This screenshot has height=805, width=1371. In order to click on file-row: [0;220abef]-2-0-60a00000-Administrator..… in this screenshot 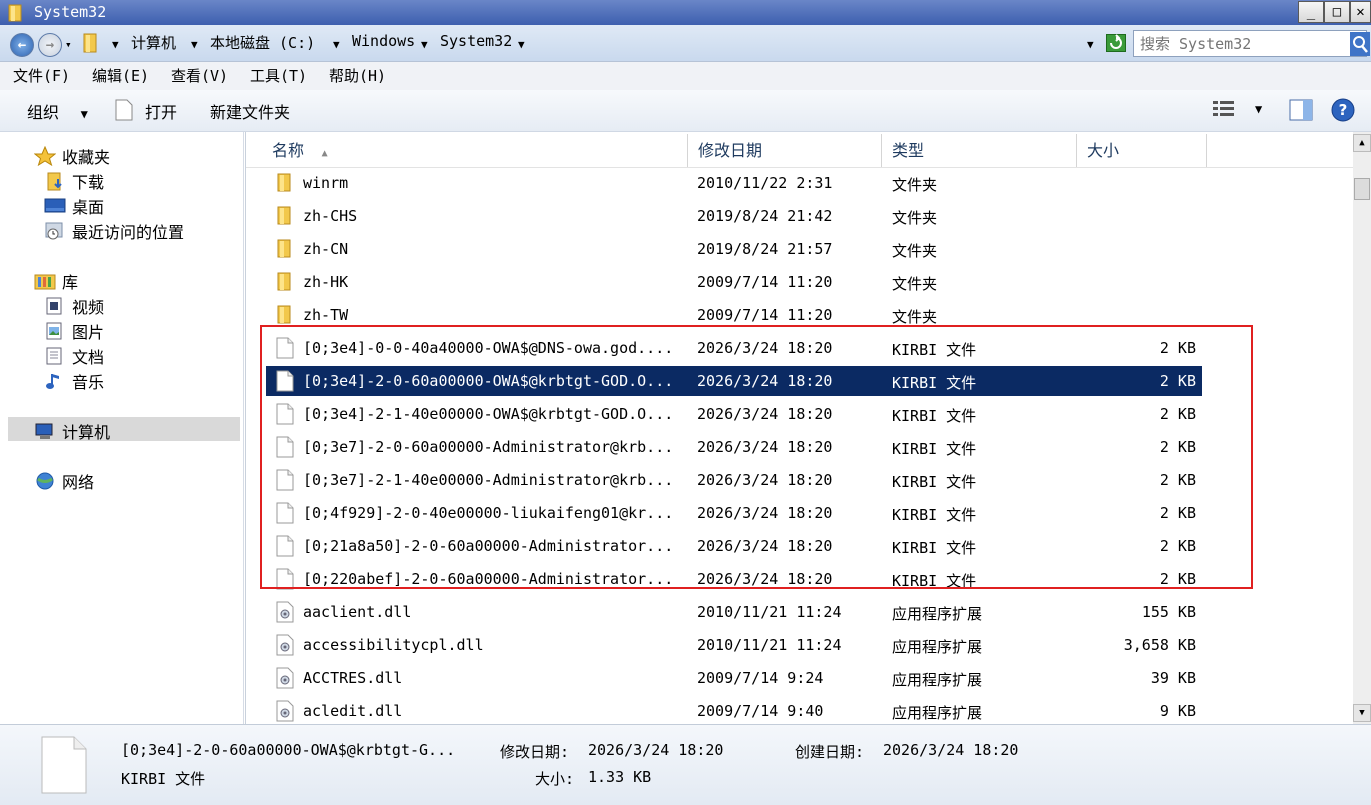, I will do `click(734, 579)`.